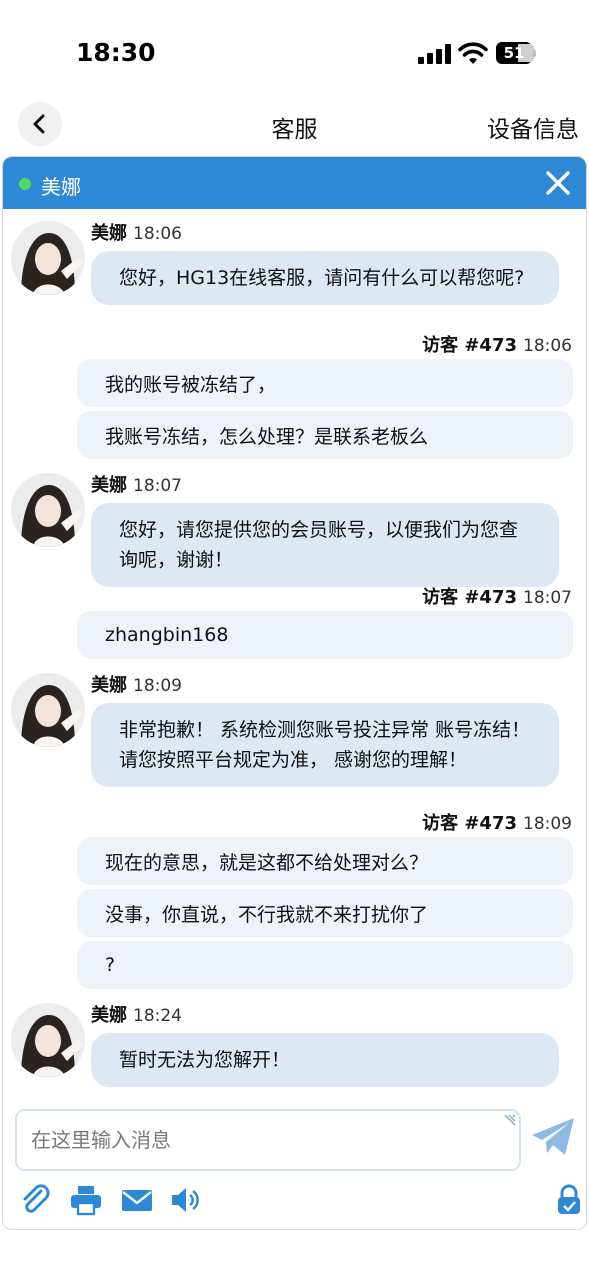  What do you see at coordinates (116, 52) in the screenshot?
I see `status-time: 18:30` at bounding box center [116, 52].